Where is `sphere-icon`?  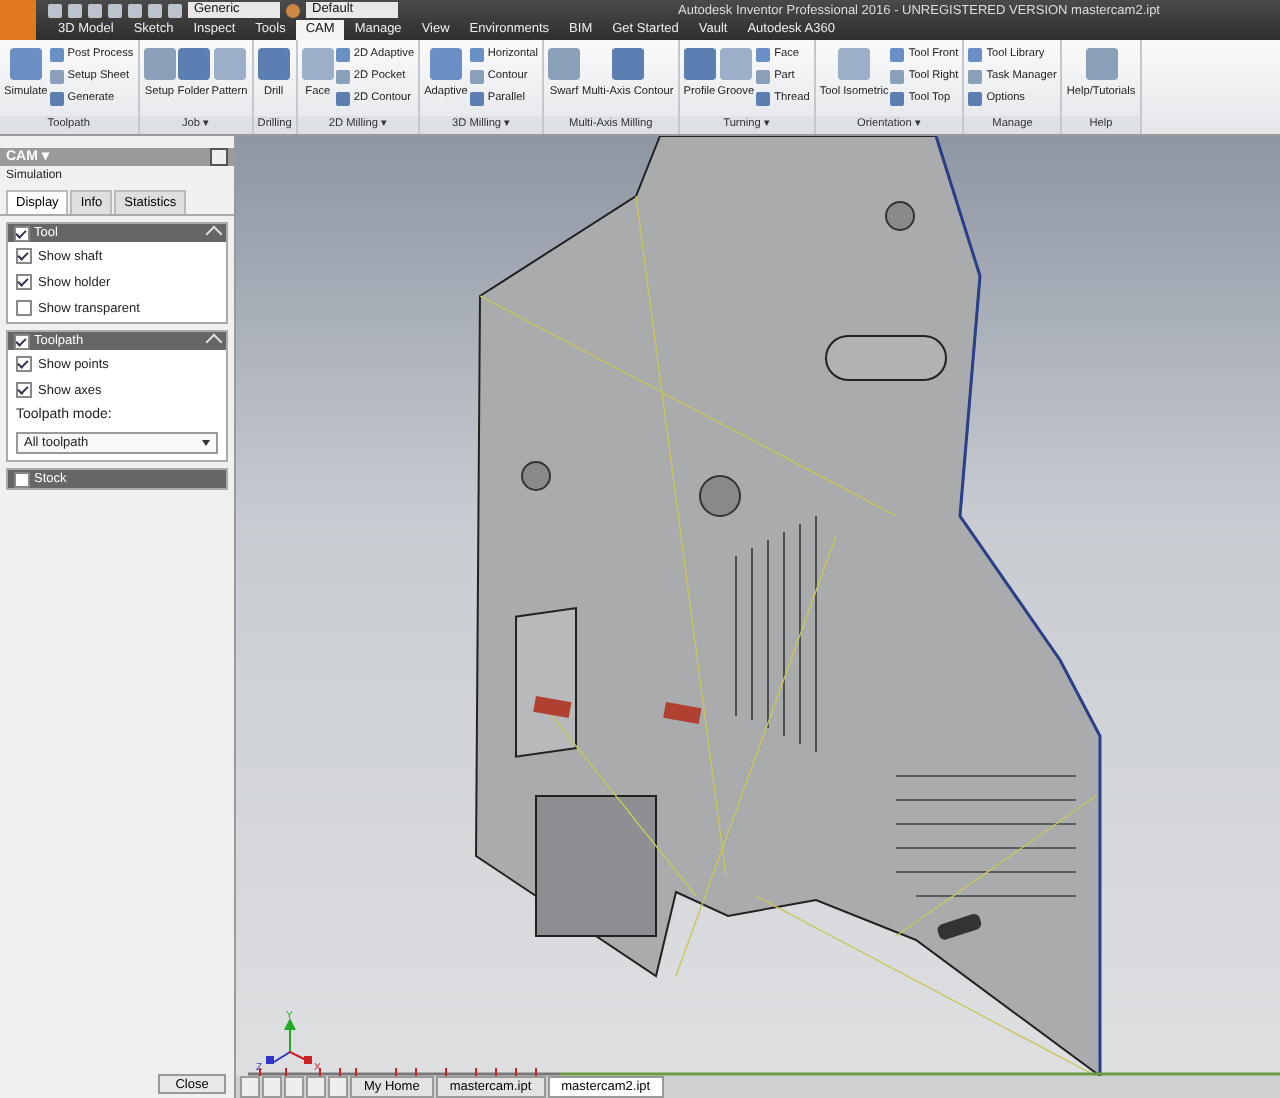 sphere-icon is located at coordinates (293, 10).